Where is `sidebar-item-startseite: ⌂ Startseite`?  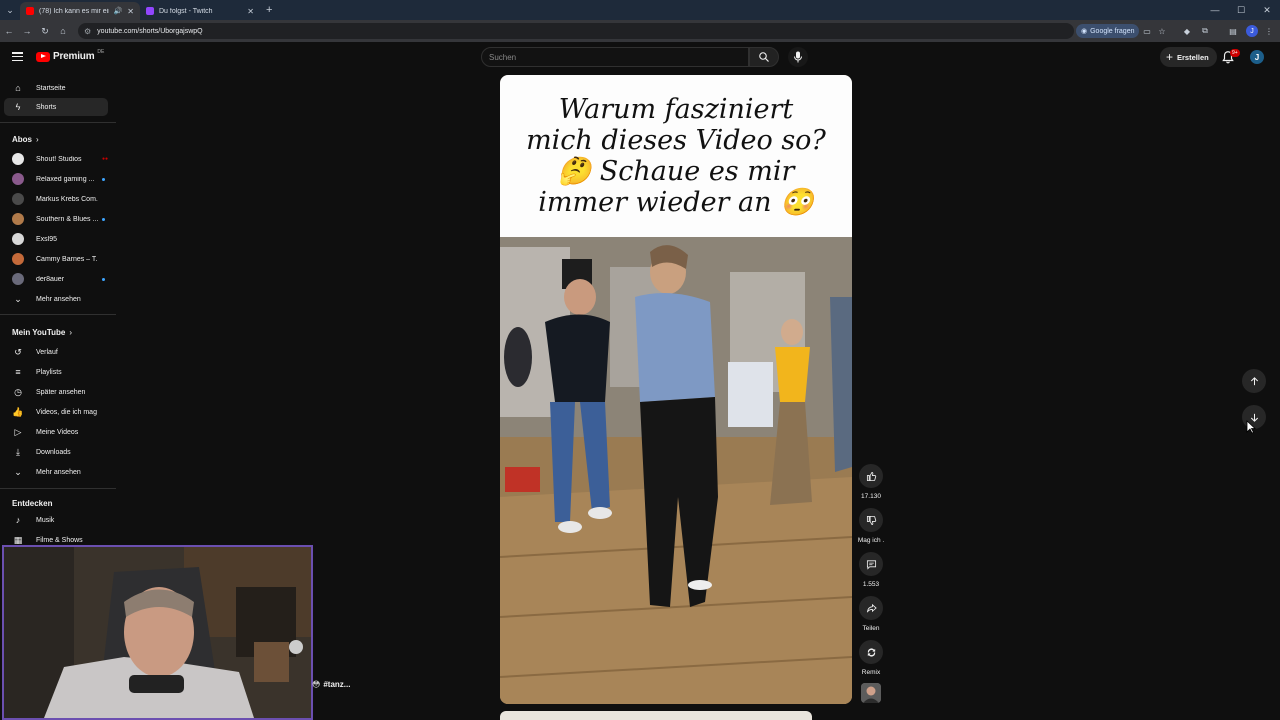 sidebar-item-startseite: ⌂ Startseite is located at coordinates (56, 88).